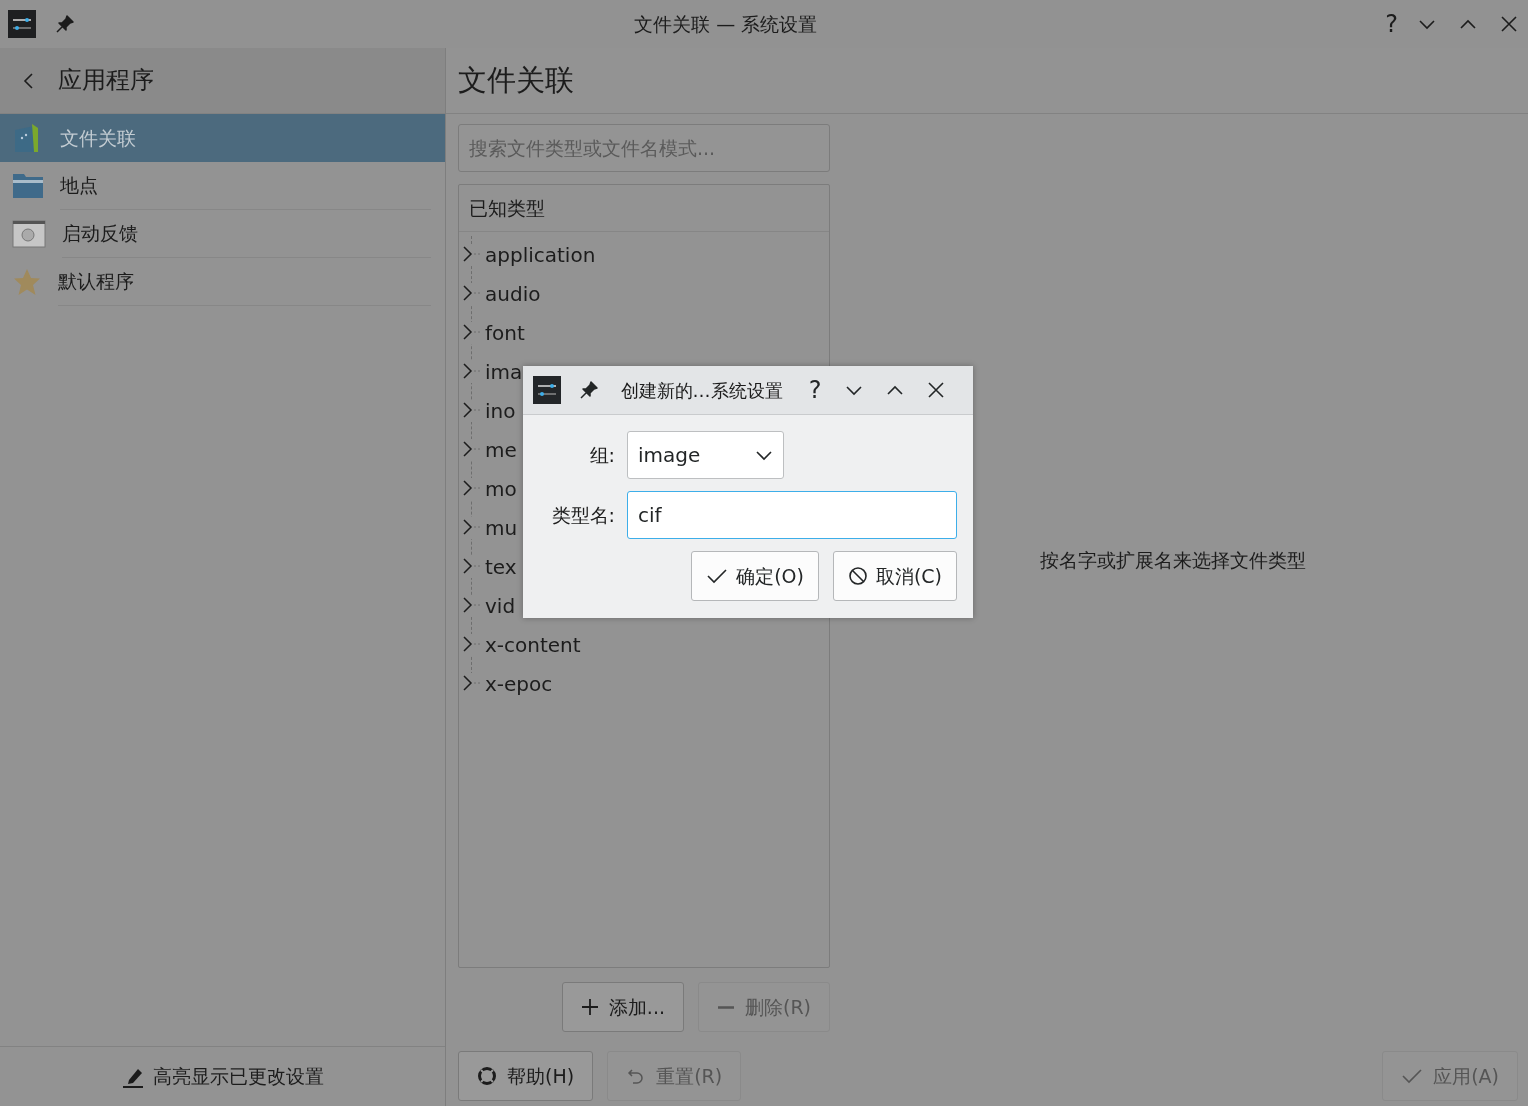 The width and height of the screenshot is (1528, 1106). What do you see at coordinates (701, 390) in the screenshot?
I see `dialog-title: 创建新的…系统设置` at bounding box center [701, 390].